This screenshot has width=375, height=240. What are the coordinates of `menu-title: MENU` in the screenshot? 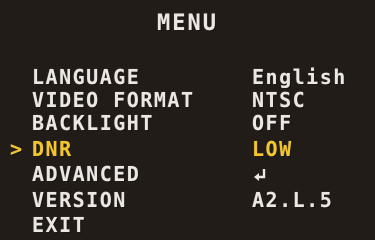 It's located at (187, 23).